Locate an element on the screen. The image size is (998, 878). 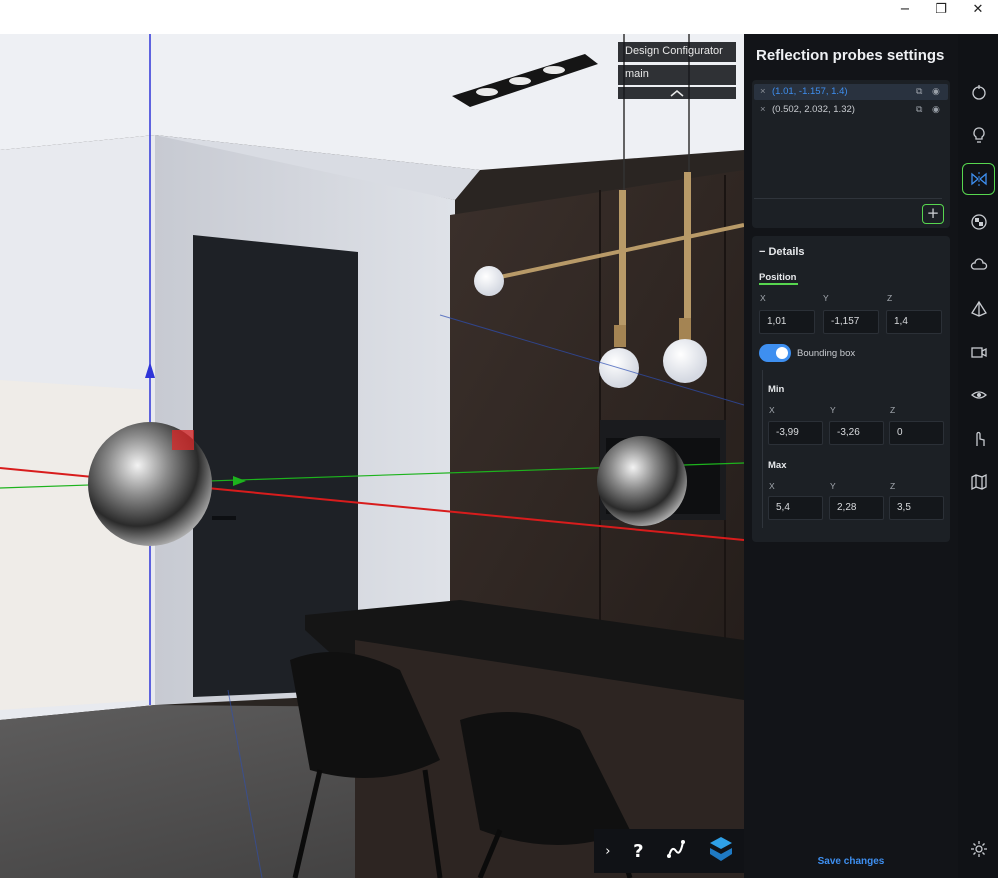
probe-list-item: × (1.01, -1.157, 1.4) ⧉ ◉ is located at coordinates (851, 92).